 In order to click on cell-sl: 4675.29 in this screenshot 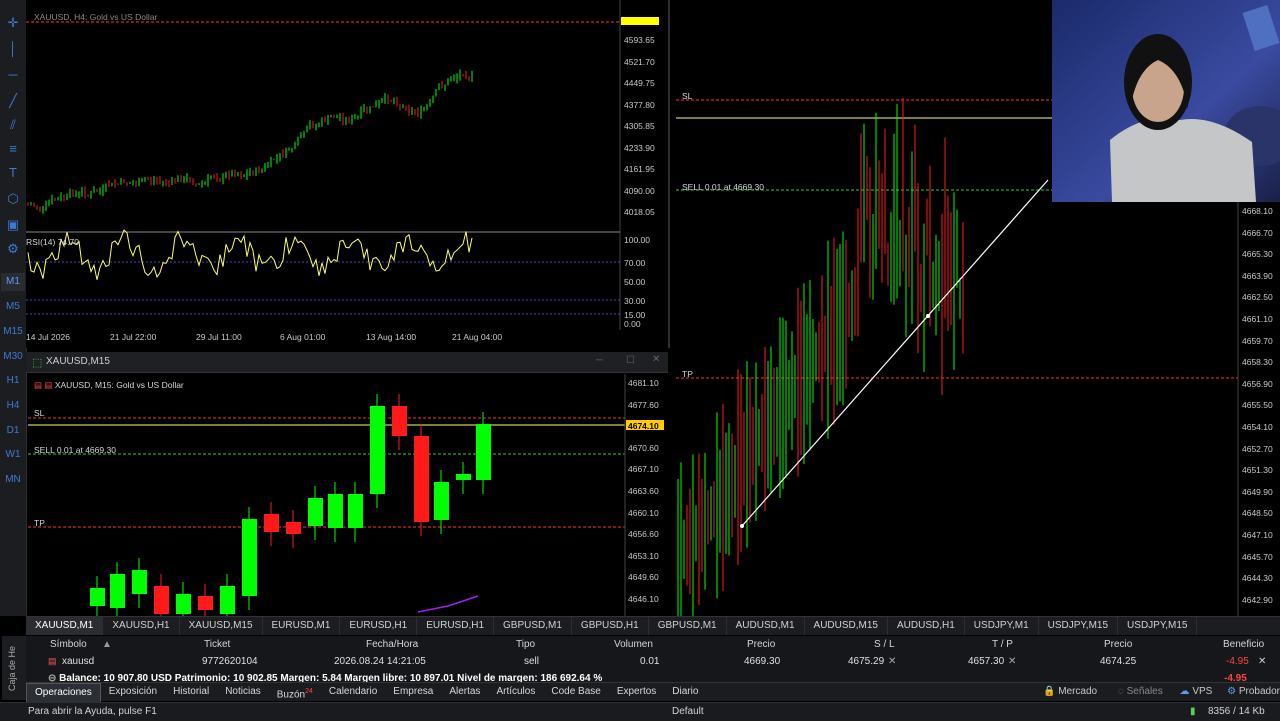, I will do `click(866, 661)`.